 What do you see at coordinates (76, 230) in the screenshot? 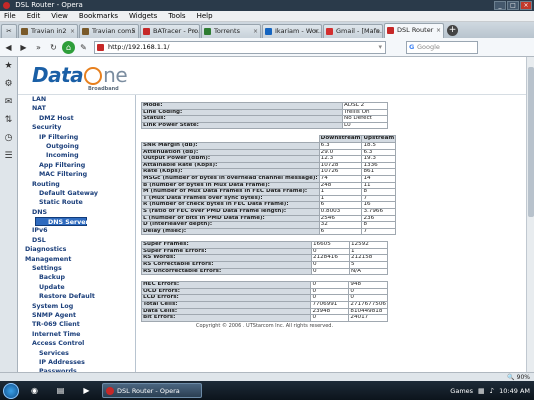
I see `nav-item-ipv6: IPv6` at bounding box center [76, 230].